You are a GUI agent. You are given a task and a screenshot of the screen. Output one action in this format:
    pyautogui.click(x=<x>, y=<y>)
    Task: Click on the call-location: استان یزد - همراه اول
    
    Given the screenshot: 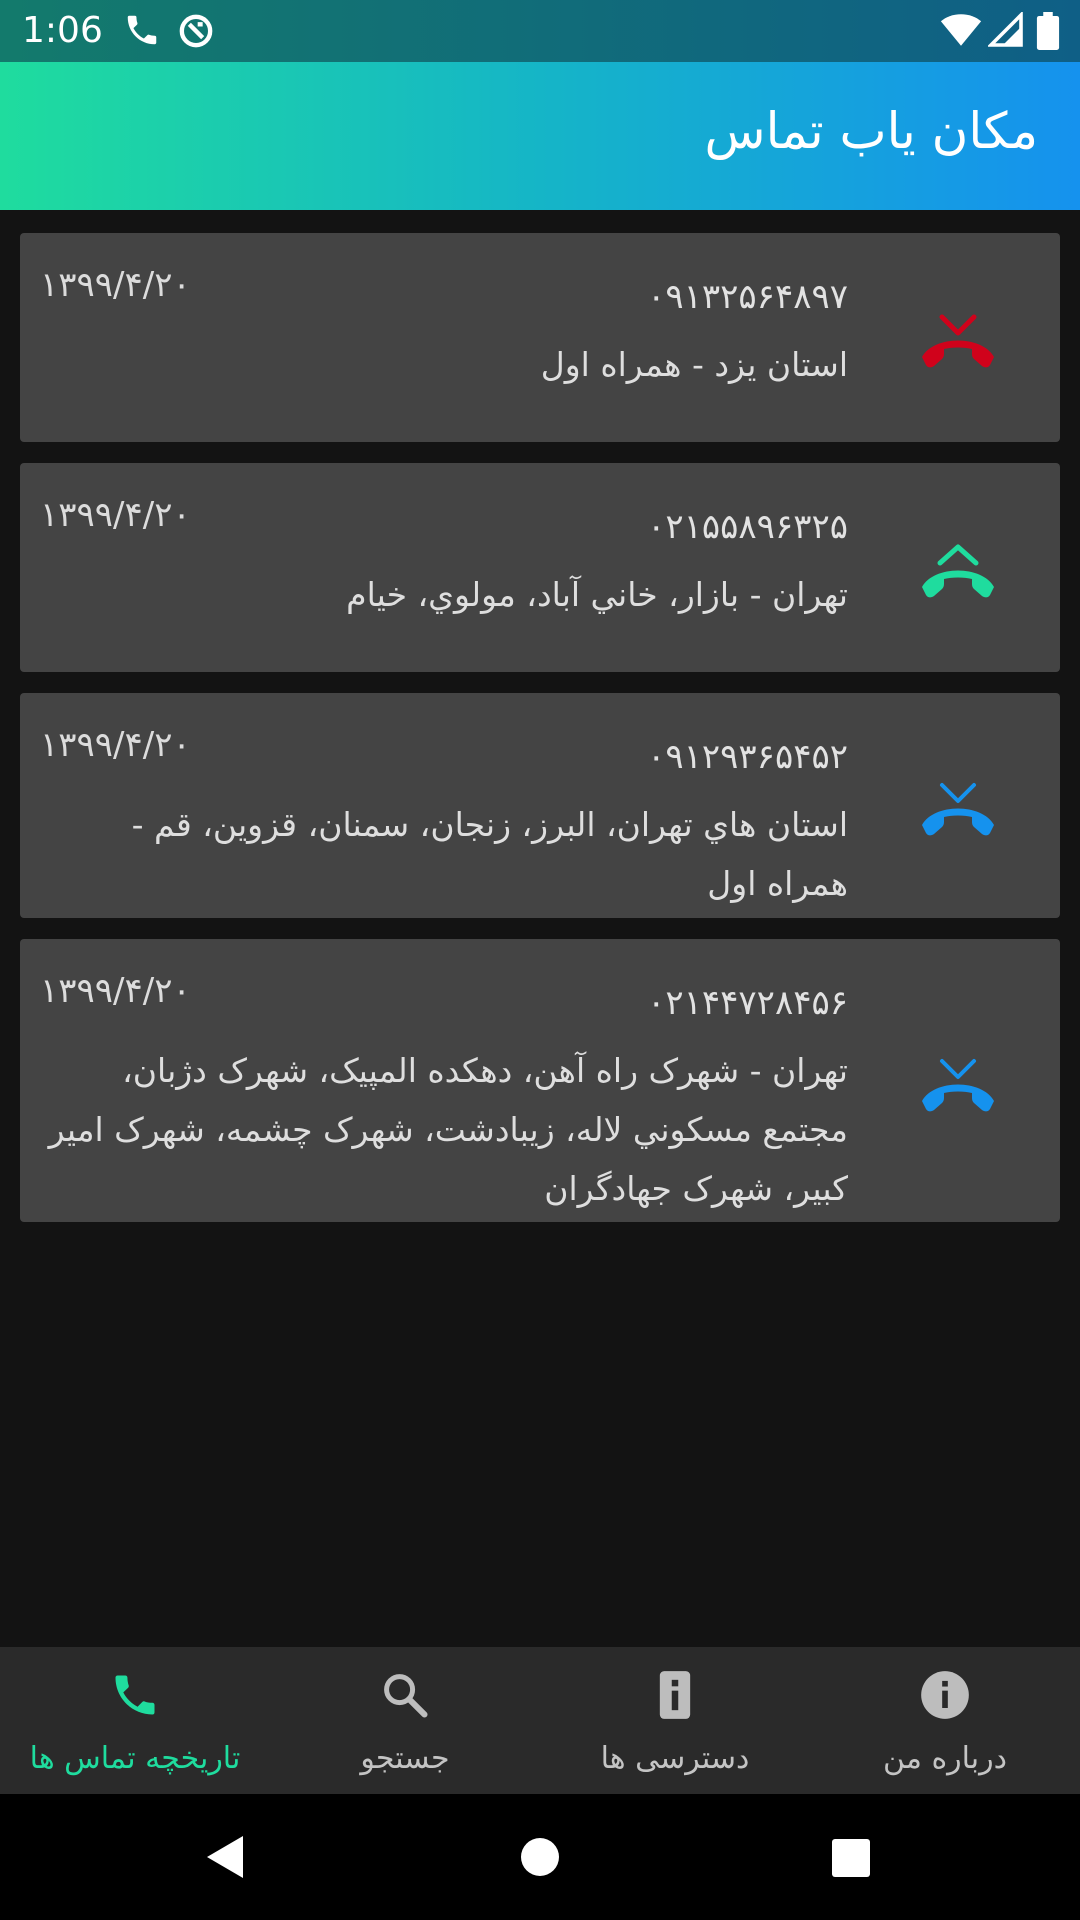 What is the action you would take?
    pyautogui.click(x=694, y=364)
    